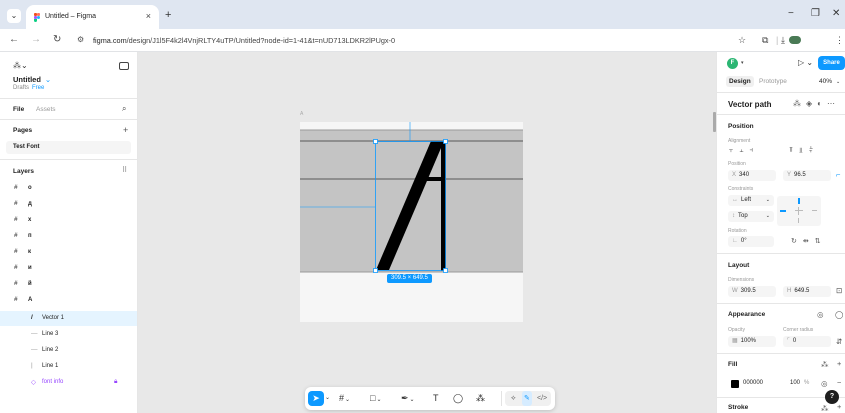 The height and width of the screenshot is (413, 845). I want to click on fill-styles-icon: ⁂, so click(825, 364).